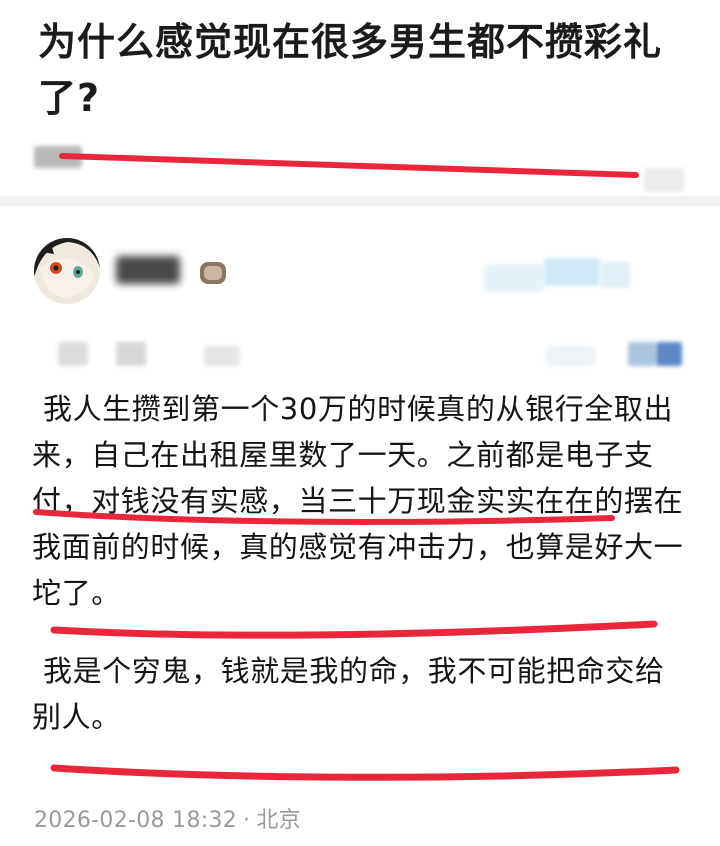 The image size is (720, 846). What do you see at coordinates (349, 165) in the screenshot?
I see `red-annotation-line` at bounding box center [349, 165].